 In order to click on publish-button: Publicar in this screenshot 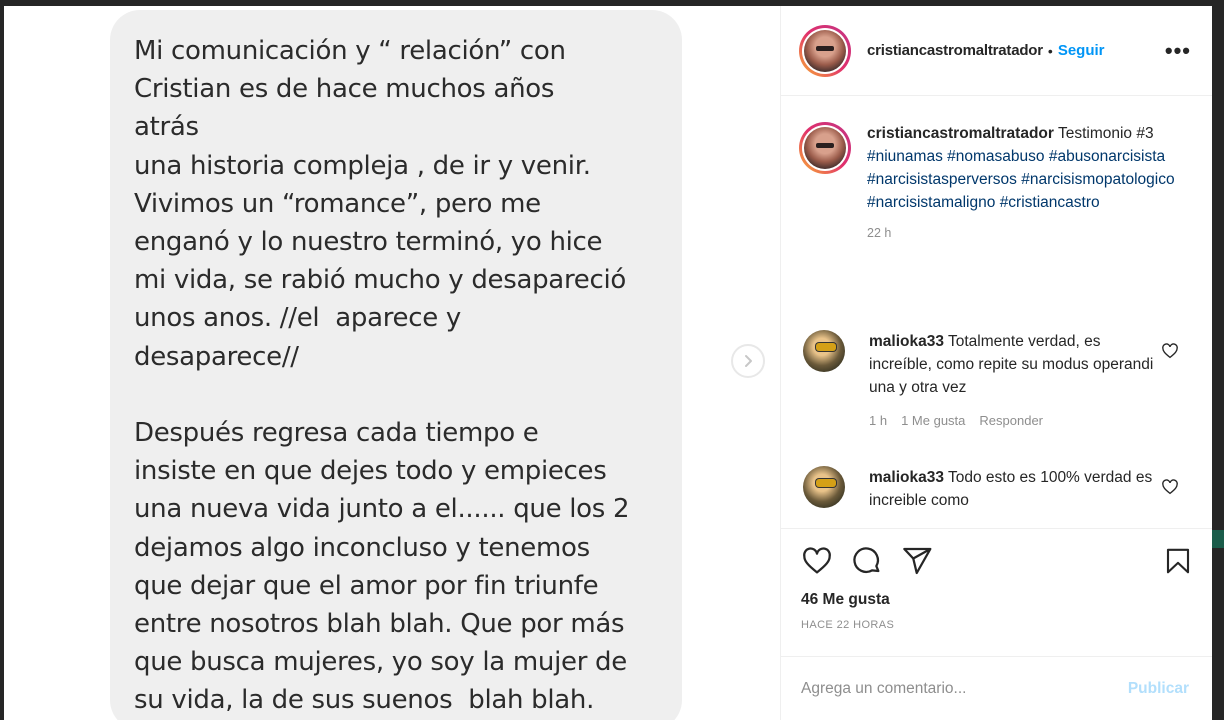, I will do `click(1158, 689)`.